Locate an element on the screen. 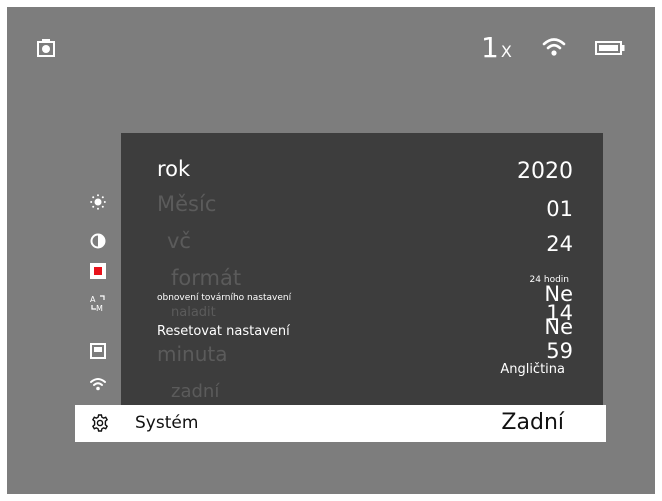 The width and height of the screenshot is (662, 501). camera-icon is located at coordinates (46, 48).